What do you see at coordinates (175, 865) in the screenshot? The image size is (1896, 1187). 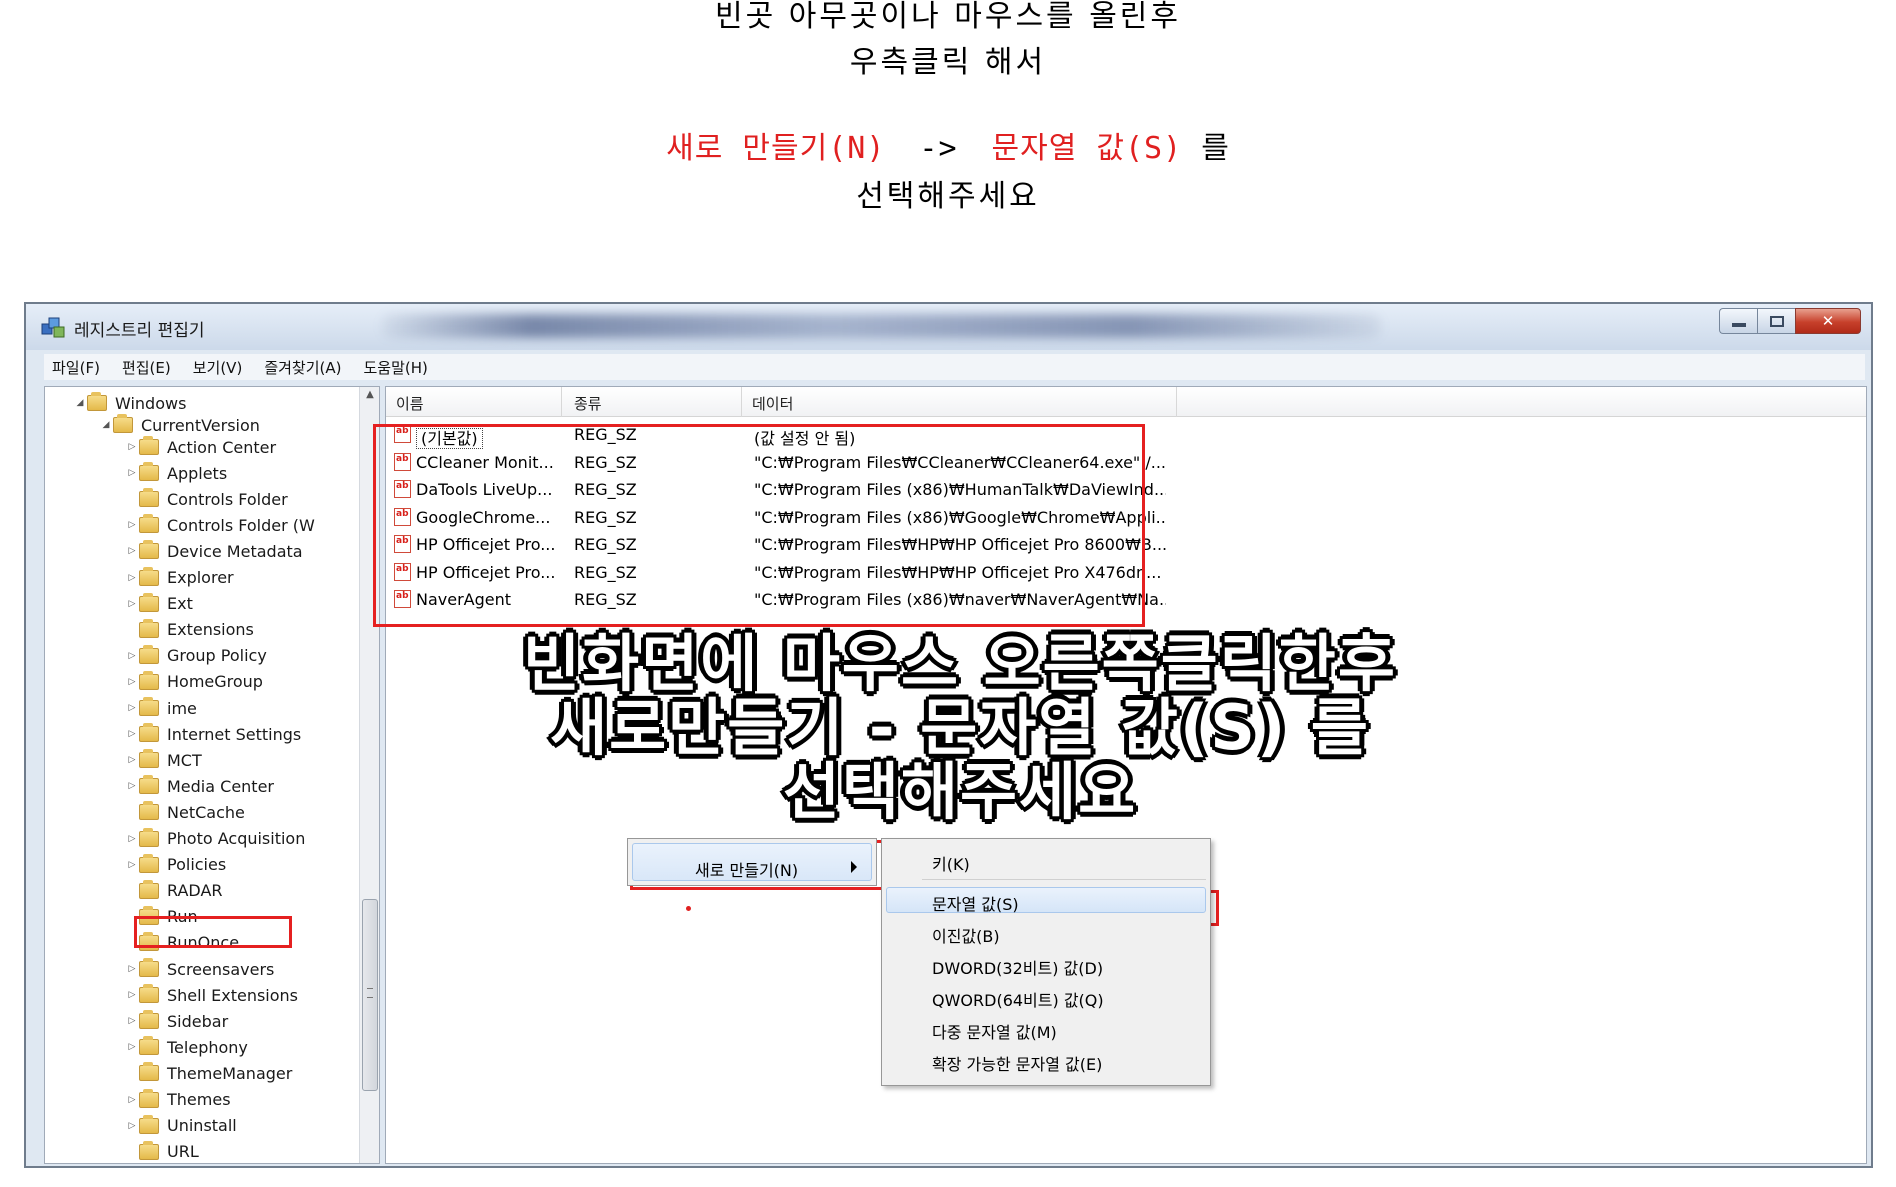 I see `tree-item-policies: ▷ Policies` at bounding box center [175, 865].